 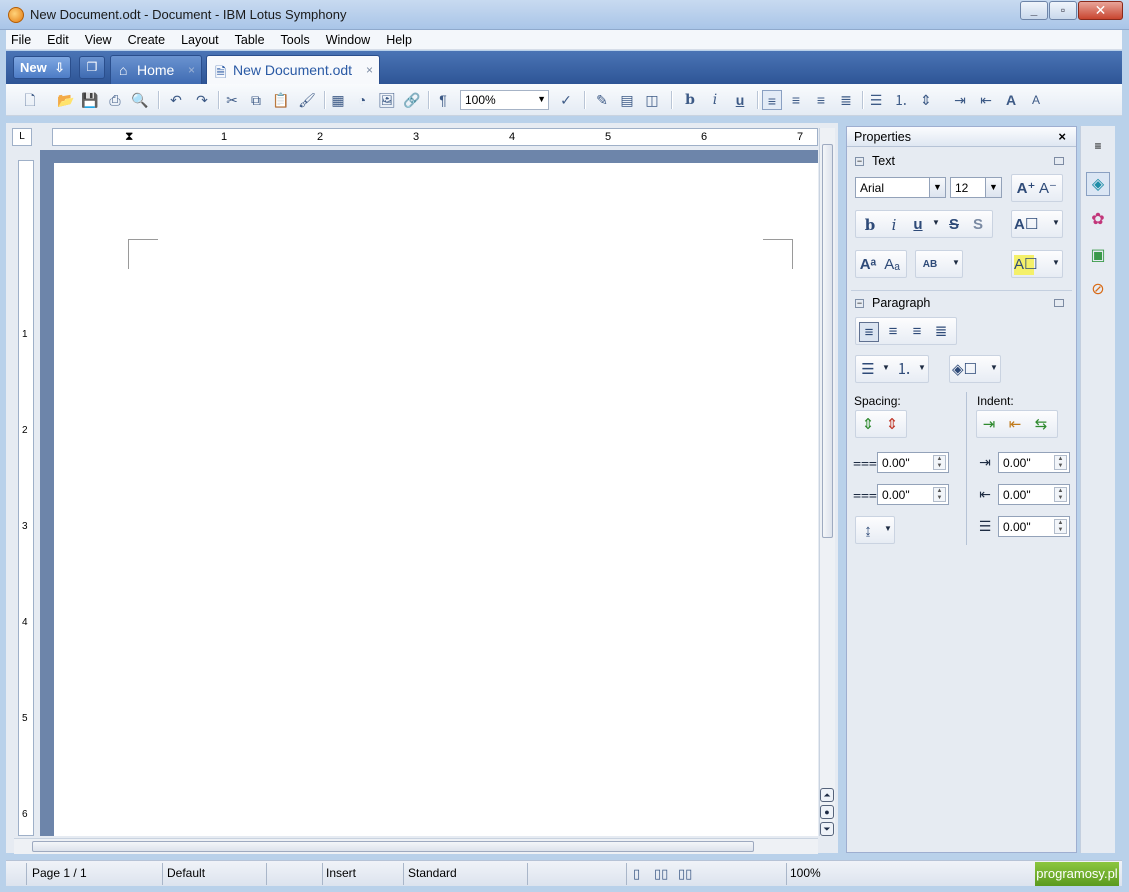 What do you see at coordinates (827, 795) in the screenshot?
I see `previous-page-icon: ⏶` at bounding box center [827, 795].